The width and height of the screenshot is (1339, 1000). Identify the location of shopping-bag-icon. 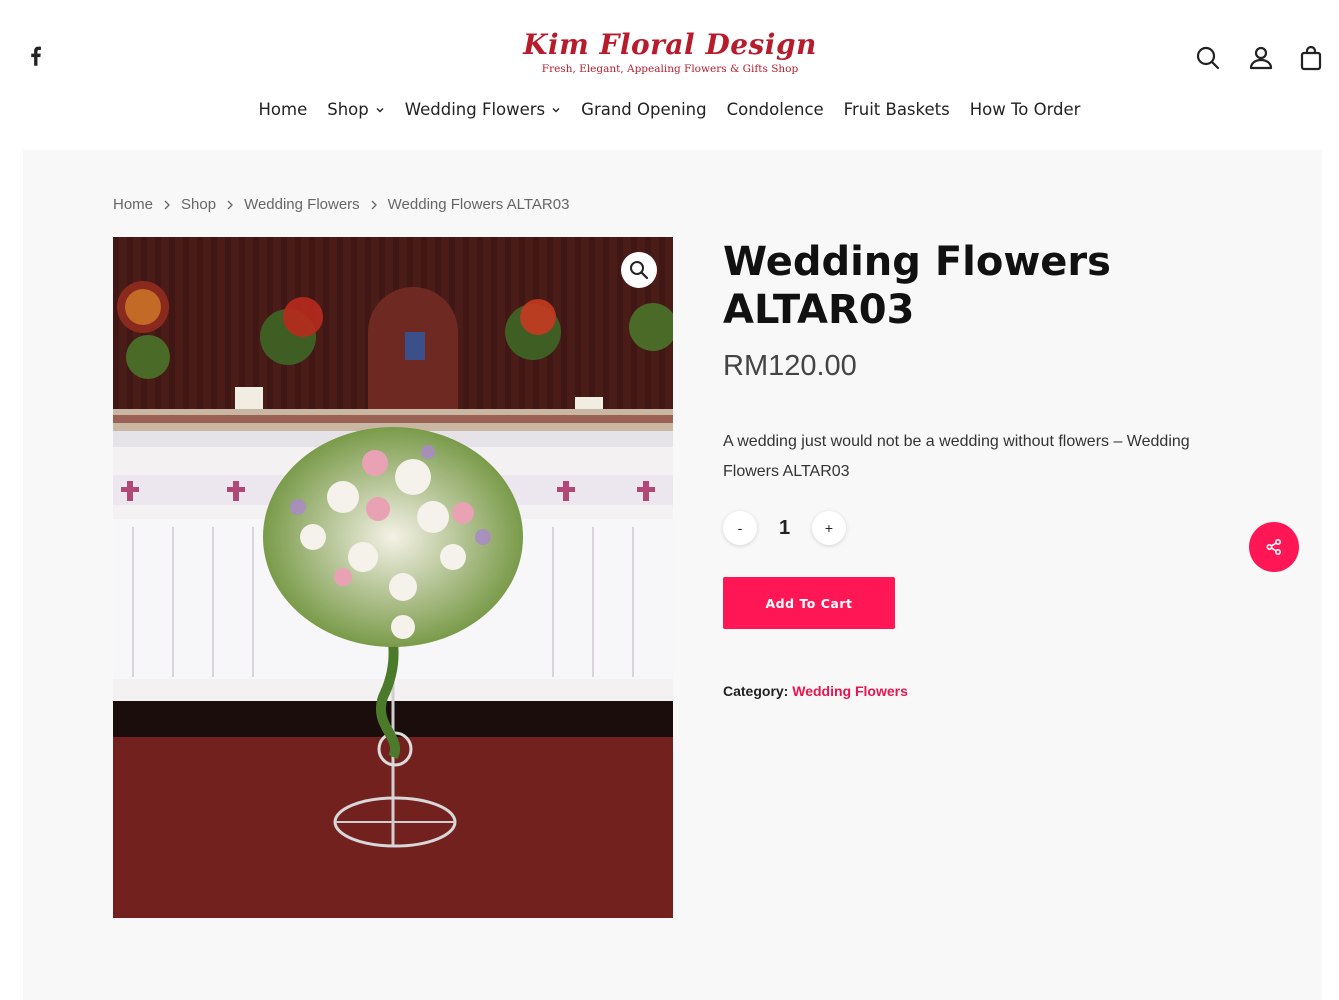
(1311, 58).